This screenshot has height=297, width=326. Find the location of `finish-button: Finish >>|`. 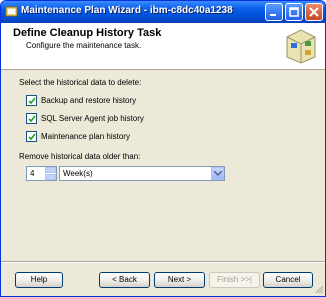

finish-button: Finish >>| is located at coordinates (234, 280).